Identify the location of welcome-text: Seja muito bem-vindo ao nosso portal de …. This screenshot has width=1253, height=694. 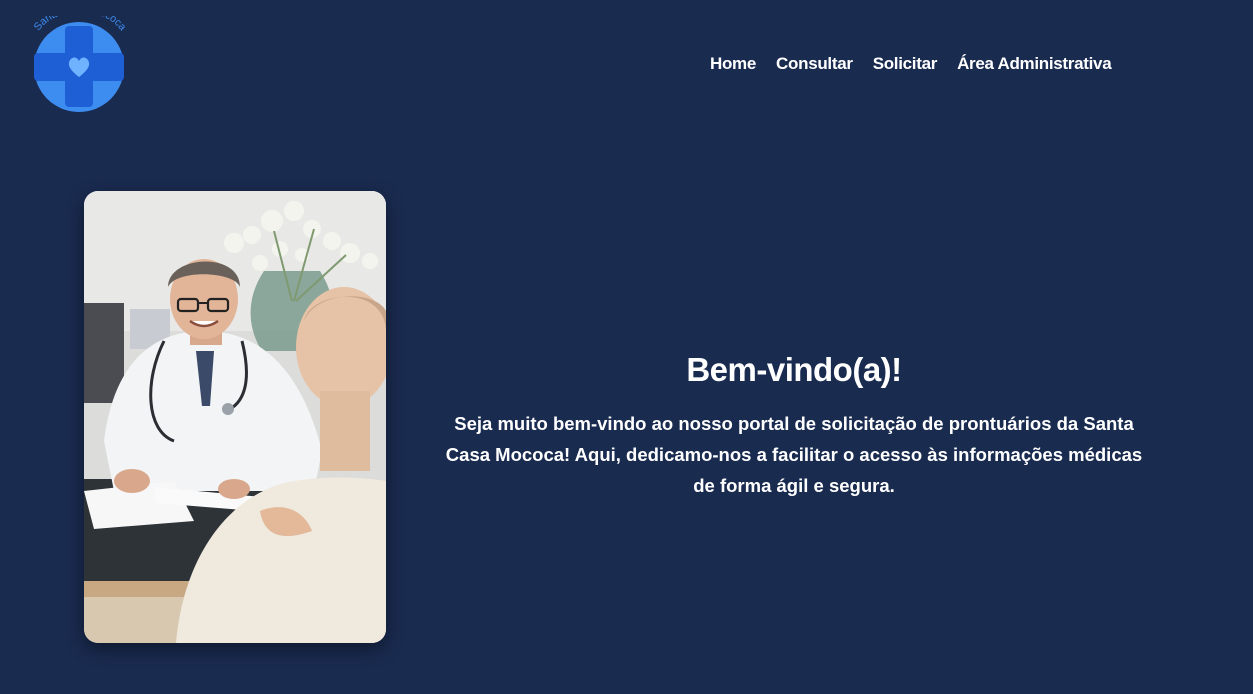
(794, 454).